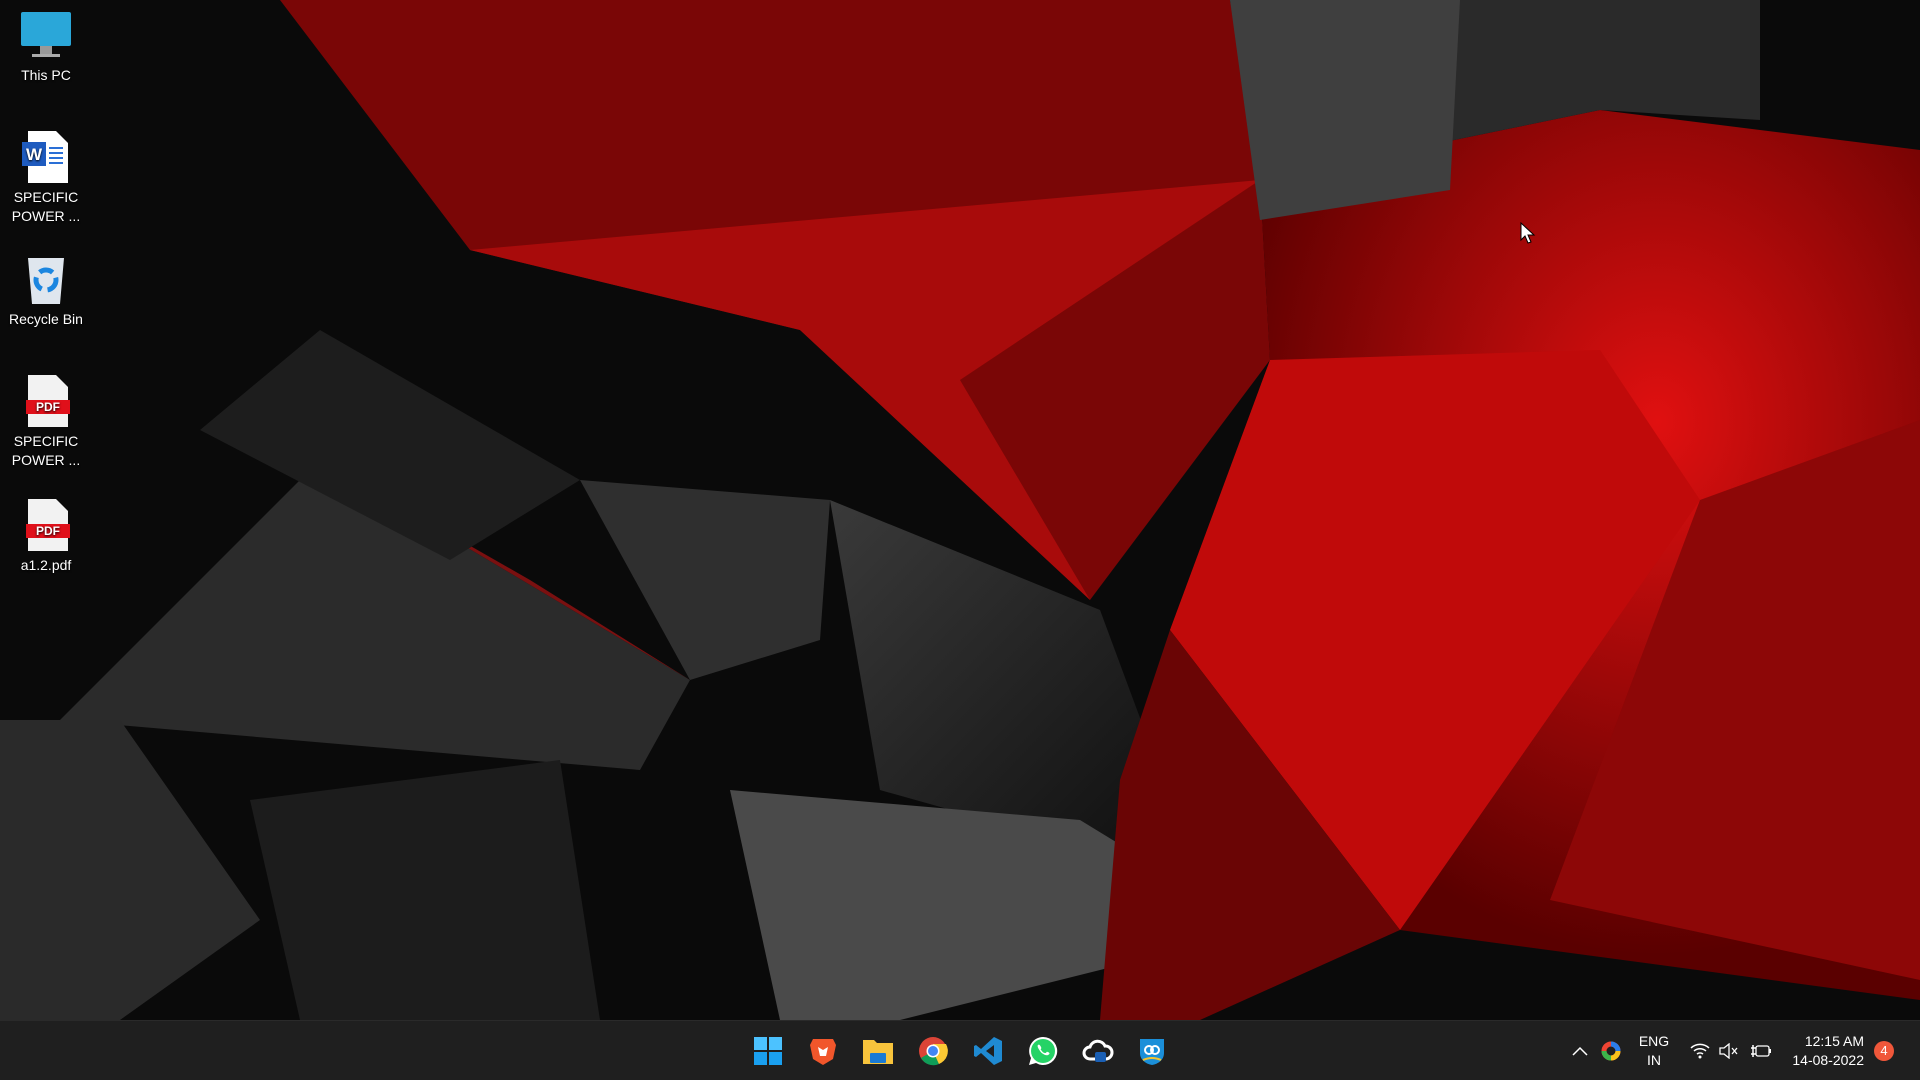 The image size is (1920, 1080). I want to click on taskbar-chrome, so click(933, 1051).